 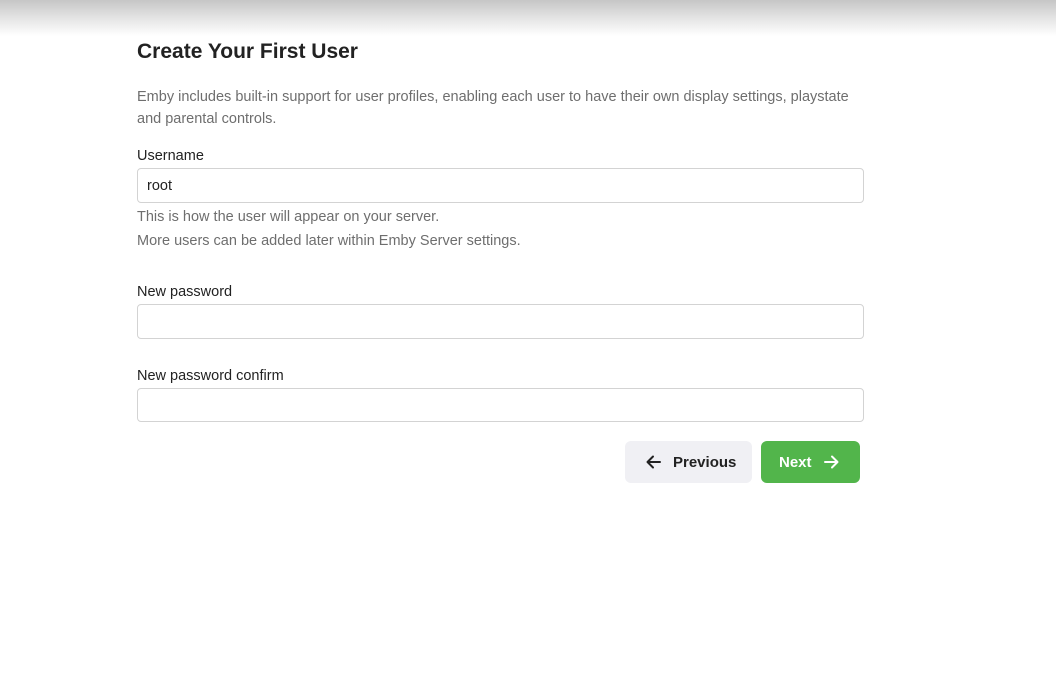 What do you see at coordinates (654, 462) in the screenshot?
I see `arrow-left-icon` at bounding box center [654, 462].